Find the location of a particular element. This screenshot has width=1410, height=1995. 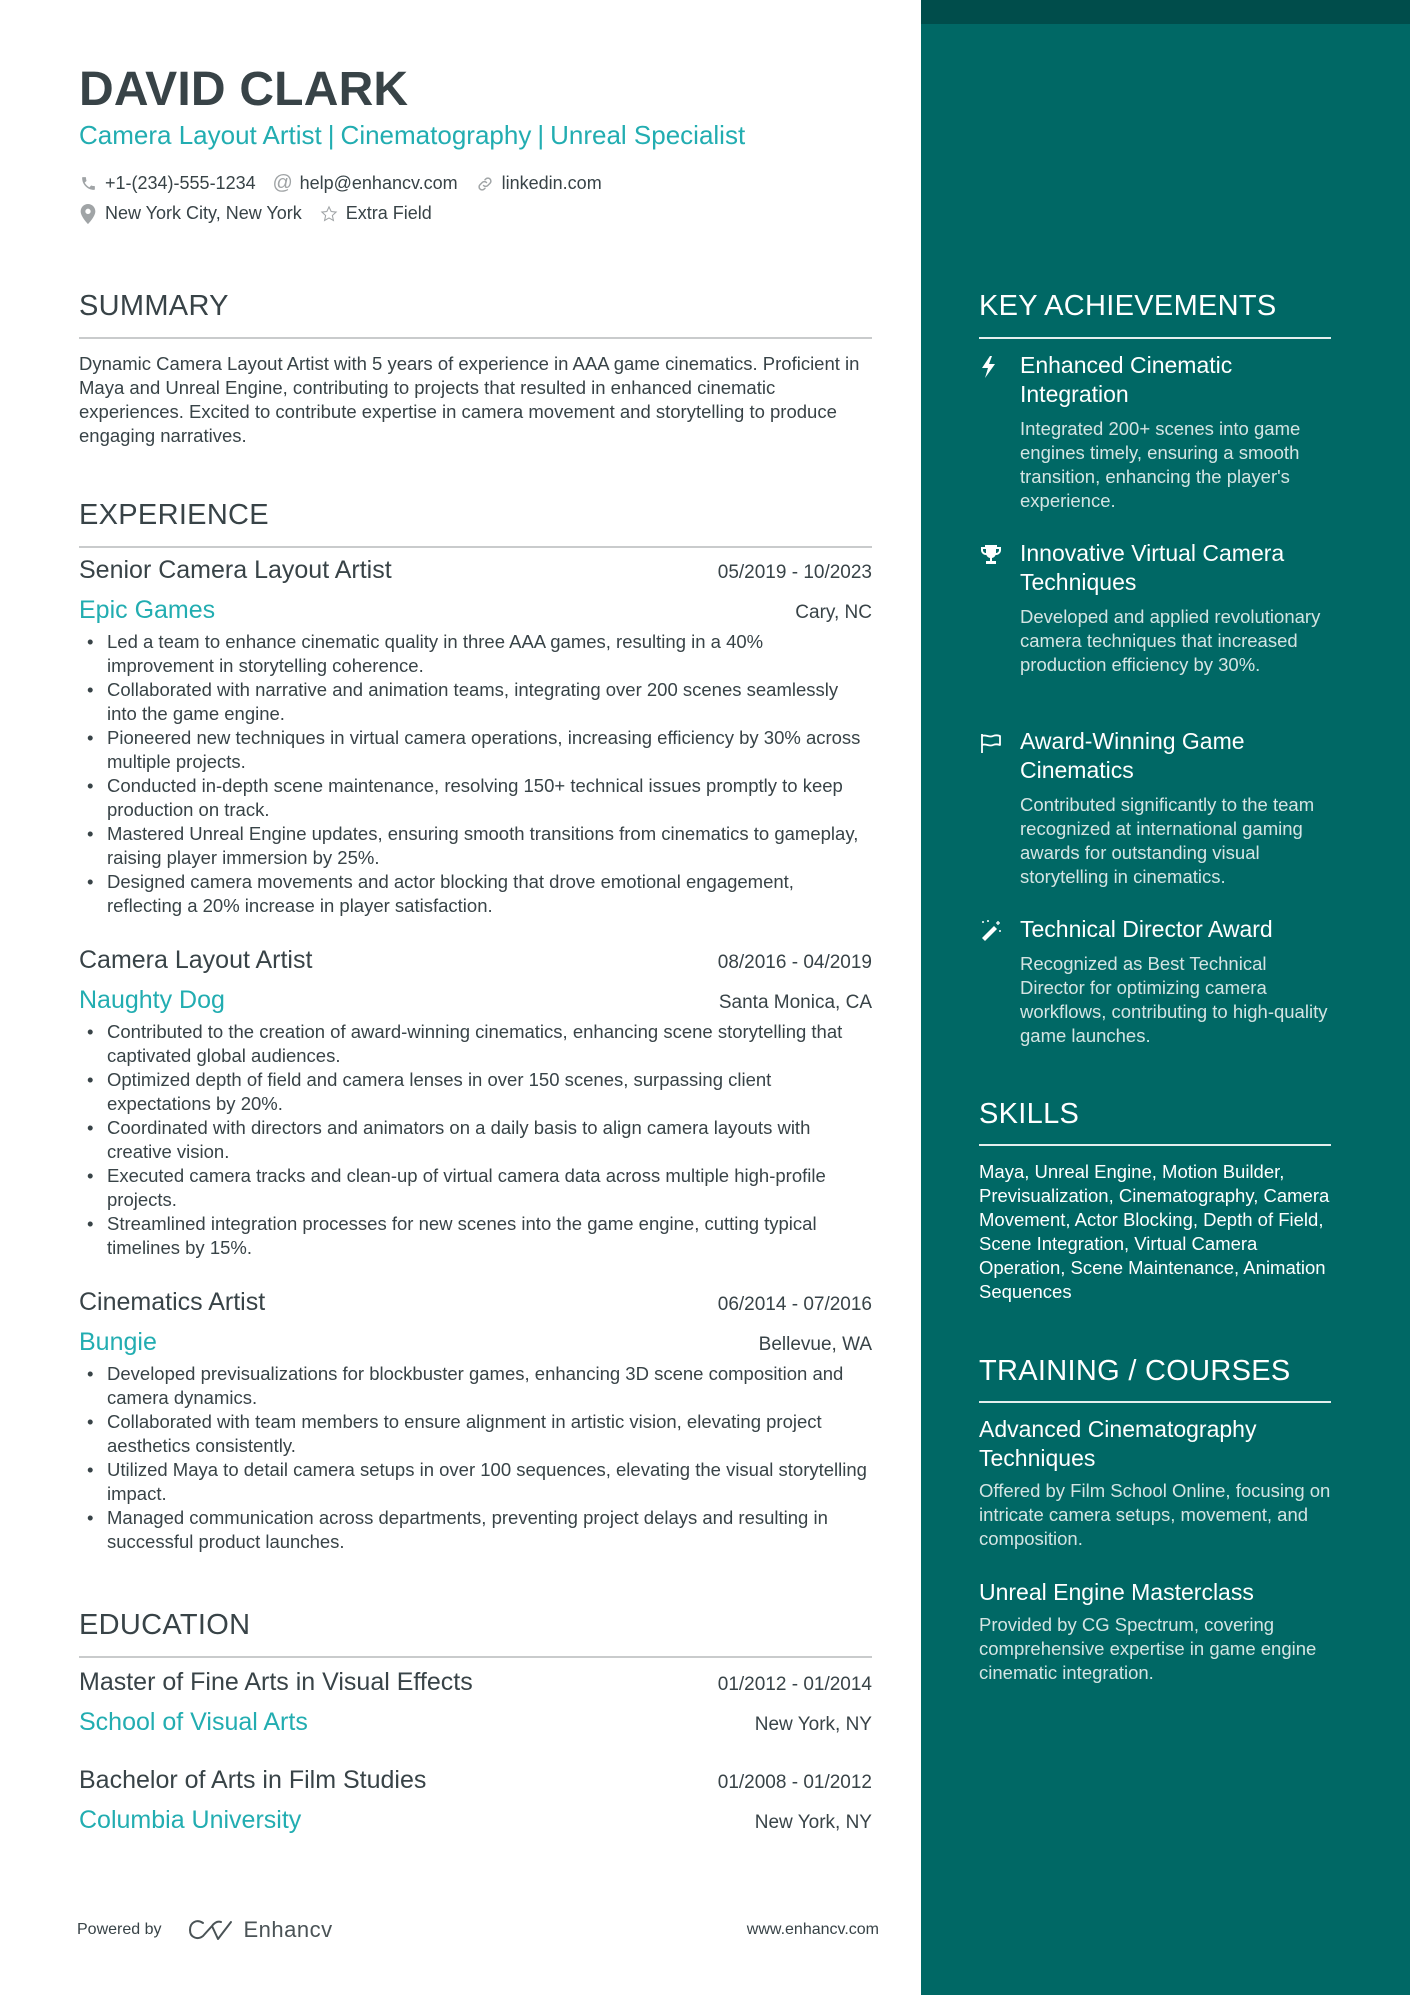

job-company: Epic Games is located at coordinates (147, 610).